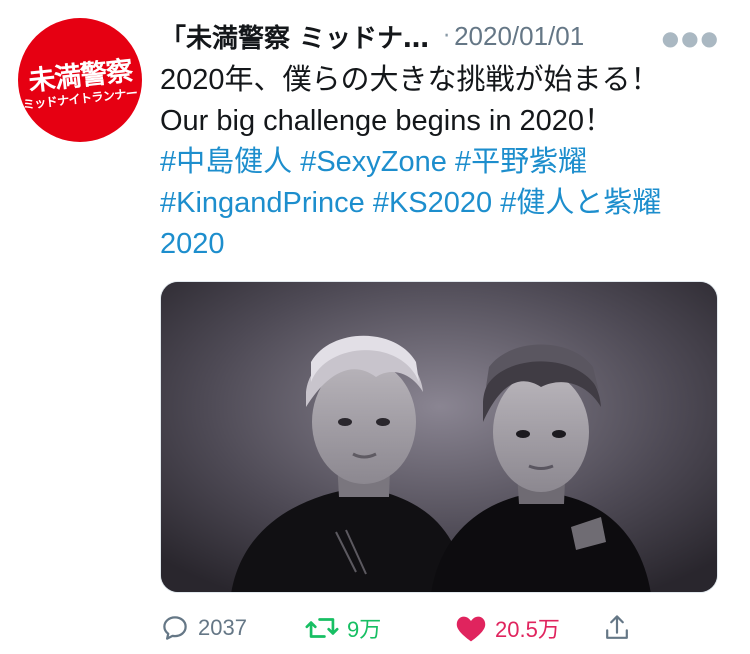 The image size is (750, 654). What do you see at coordinates (222, 627) in the screenshot?
I see `reply-count: 2037` at bounding box center [222, 627].